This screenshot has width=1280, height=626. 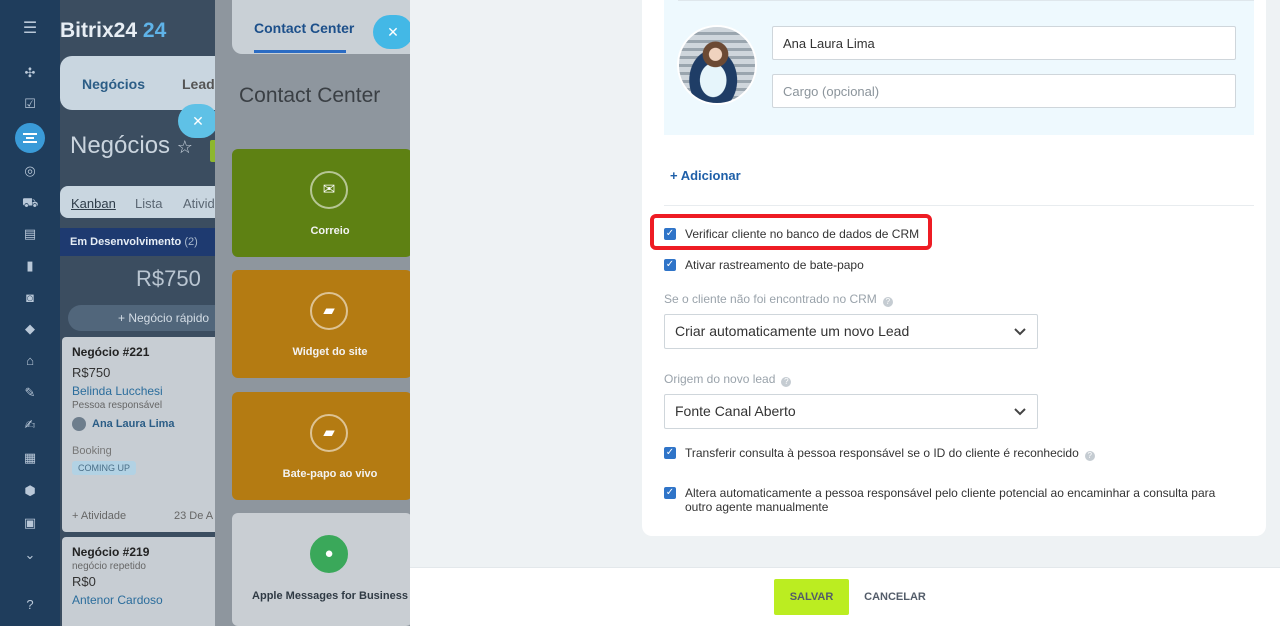 I want to click on mail-icon: ✉, so click(x=329, y=190).